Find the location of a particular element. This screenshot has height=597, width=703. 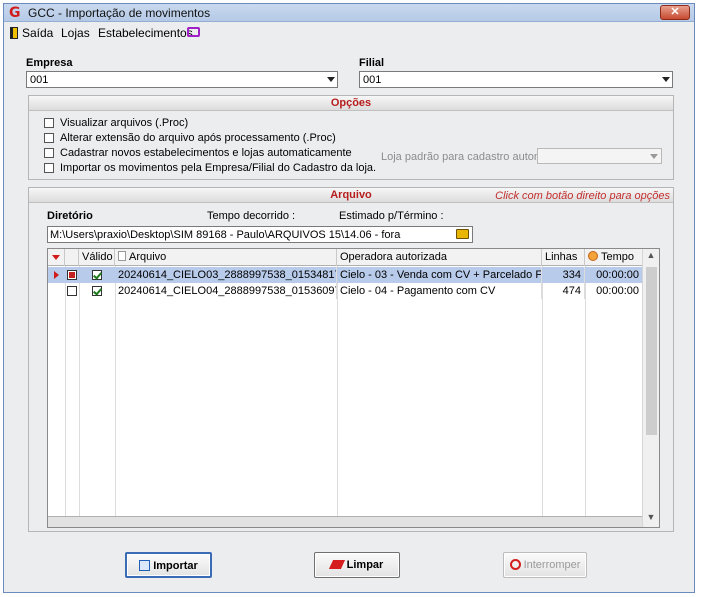

cell-linhas: 334 is located at coordinates (563, 275).